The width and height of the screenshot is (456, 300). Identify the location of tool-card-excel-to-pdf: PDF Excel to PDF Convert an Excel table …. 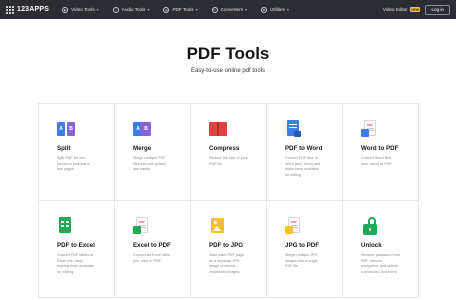
(153, 249).